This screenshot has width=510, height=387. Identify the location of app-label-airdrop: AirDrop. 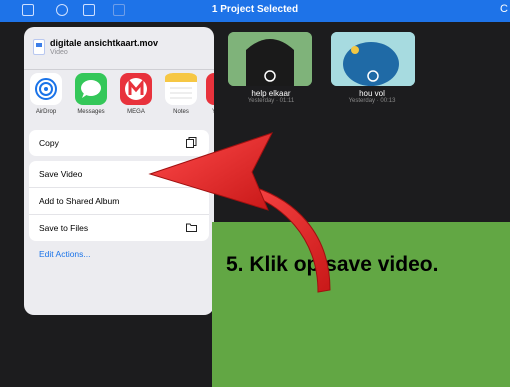
(46, 112).